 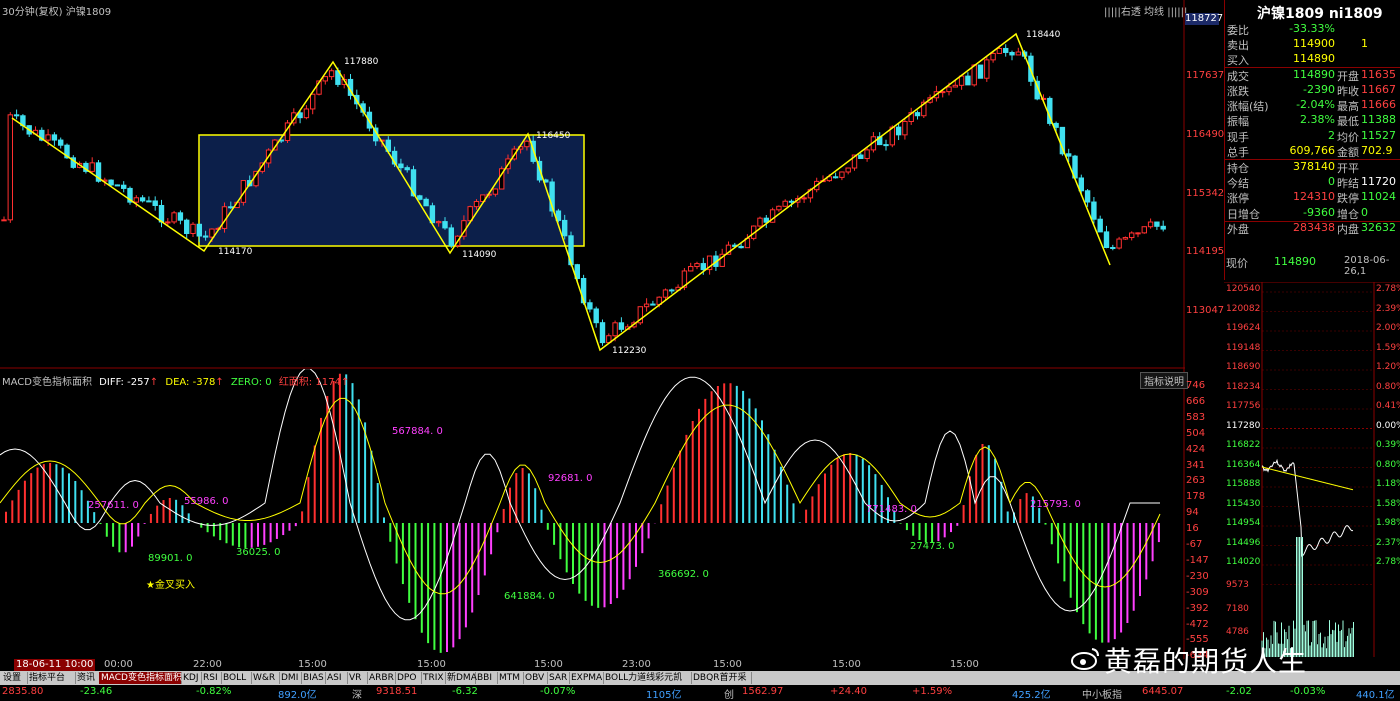 What do you see at coordinates (558, 678) in the screenshot?
I see `tab-sar: SAR` at bounding box center [558, 678].